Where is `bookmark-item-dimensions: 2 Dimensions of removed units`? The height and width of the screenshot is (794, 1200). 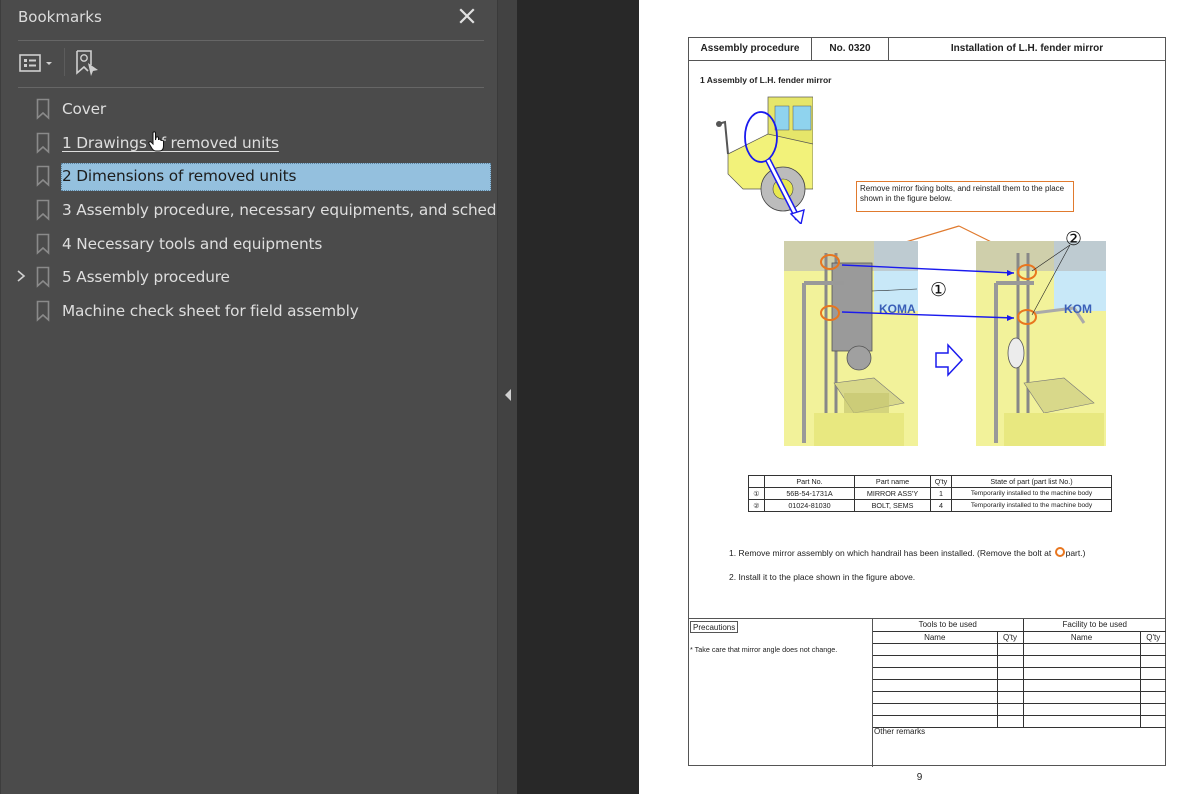 bookmark-item-dimensions: 2 Dimensions of removed units is located at coordinates (249, 176).